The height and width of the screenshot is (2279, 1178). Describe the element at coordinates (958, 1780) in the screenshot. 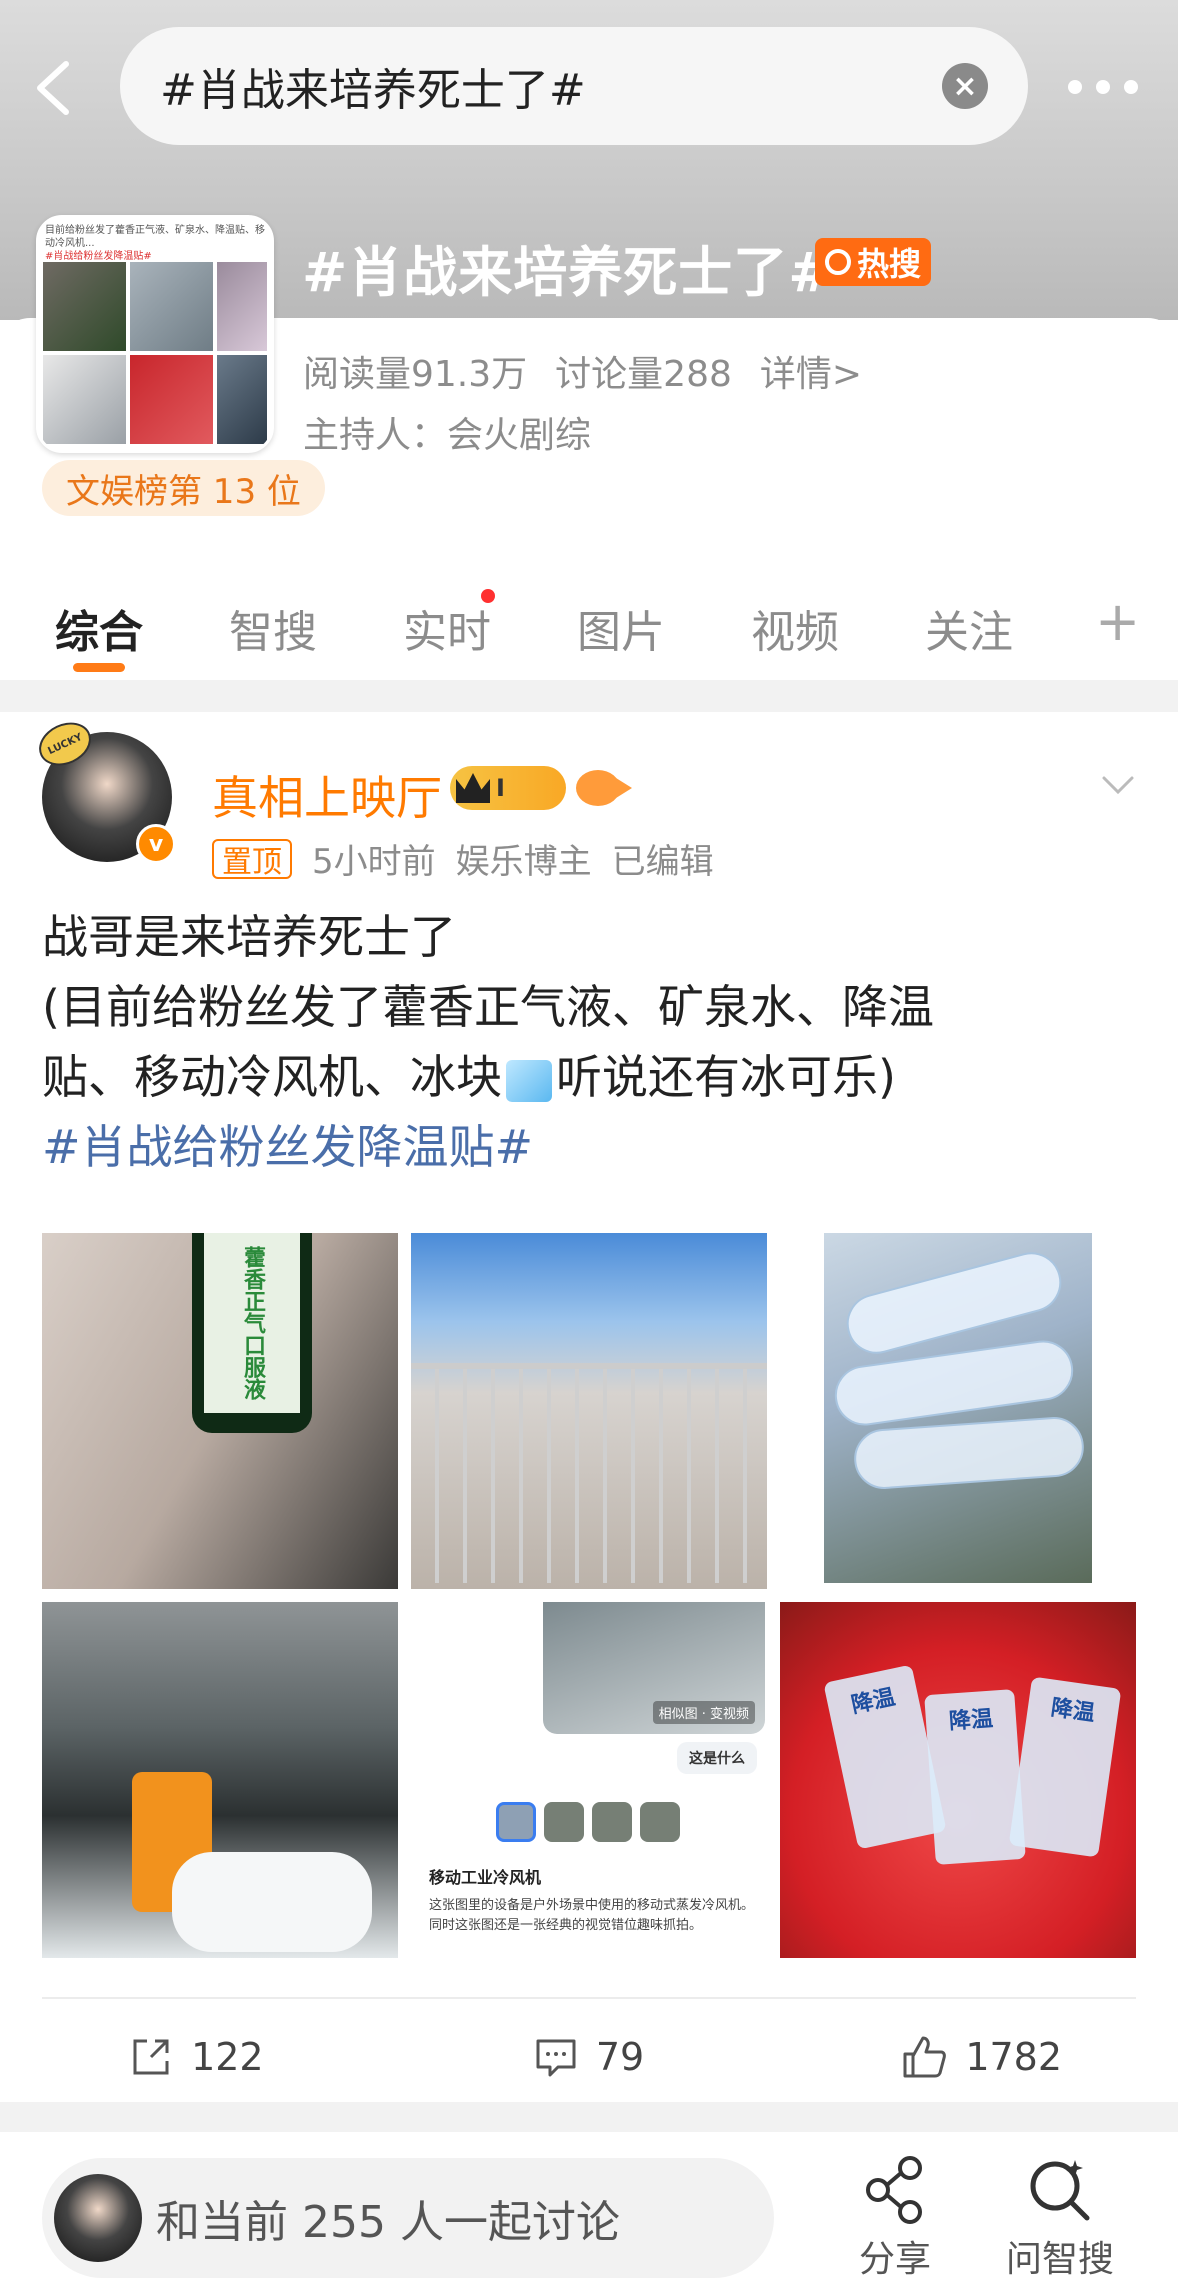

I see `post-image-6: 降温 降温 降温` at that location.